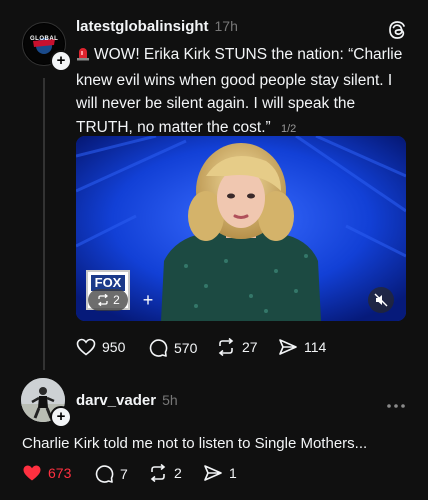  What do you see at coordinates (148, 300) in the screenshot?
I see `media-add-button: +` at bounding box center [148, 300].